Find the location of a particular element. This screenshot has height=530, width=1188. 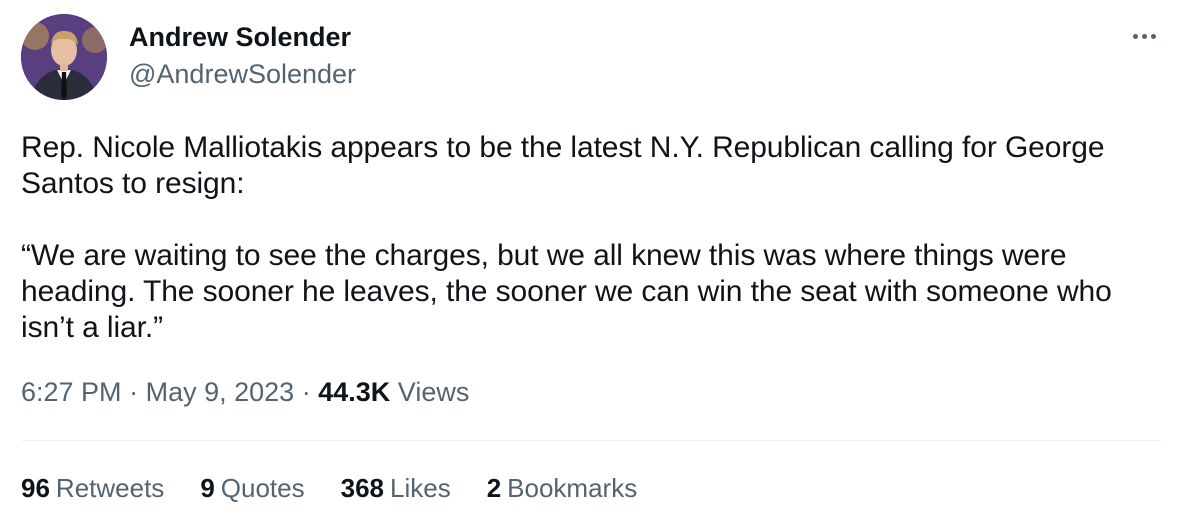

avatar-photo-icon is located at coordinates (64, 57).